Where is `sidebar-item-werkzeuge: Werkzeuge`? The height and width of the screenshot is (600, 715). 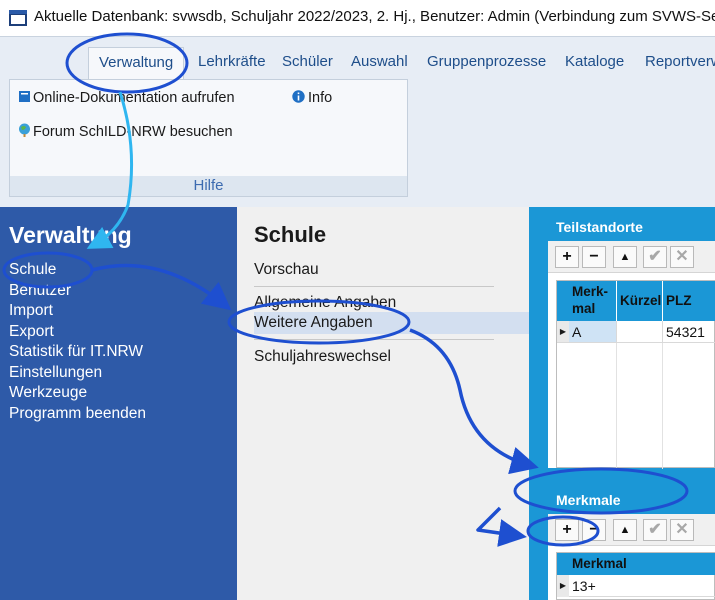
sidebar-item-werkzeuge: Werkzeuge is located at coordinates (48, 393).